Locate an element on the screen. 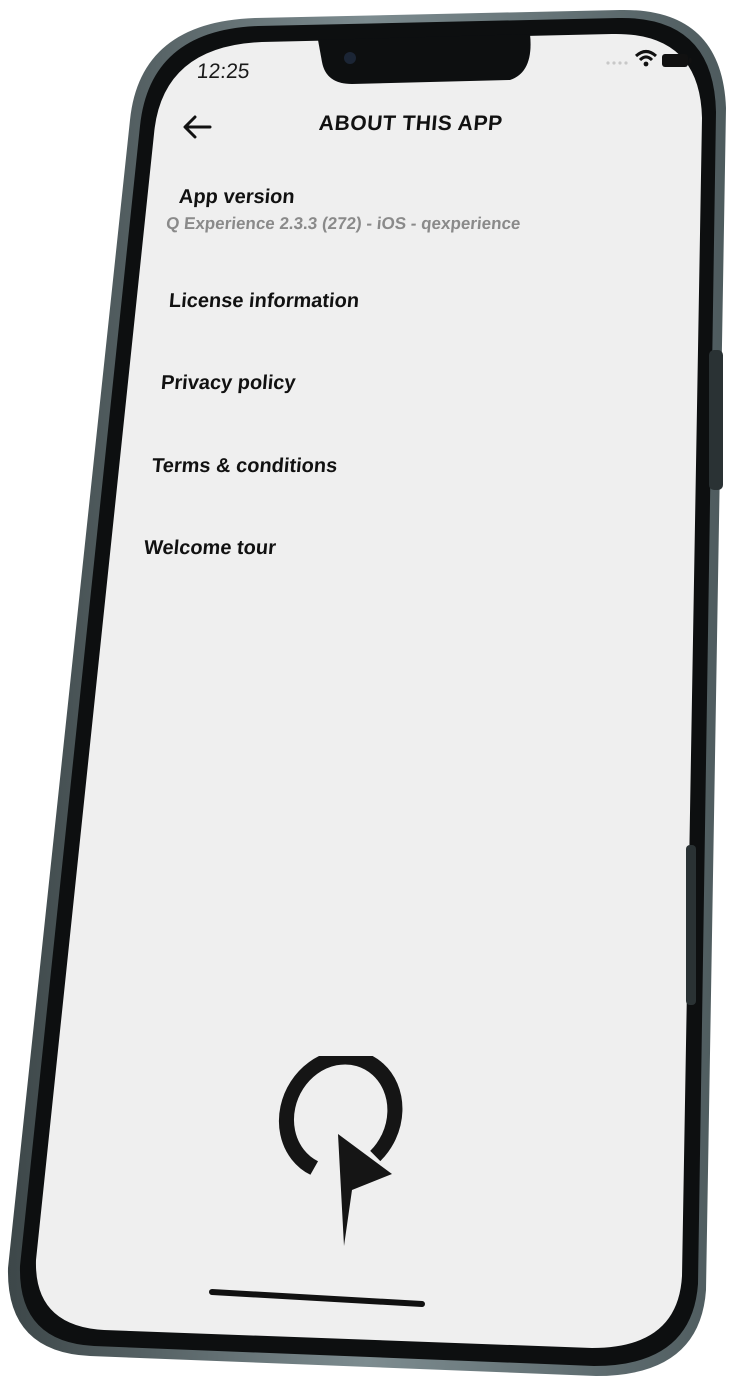 The height and width of the screenshot is (1380, 734). page-title: ABOUT THIS APP is located at coordinates (410, 123).